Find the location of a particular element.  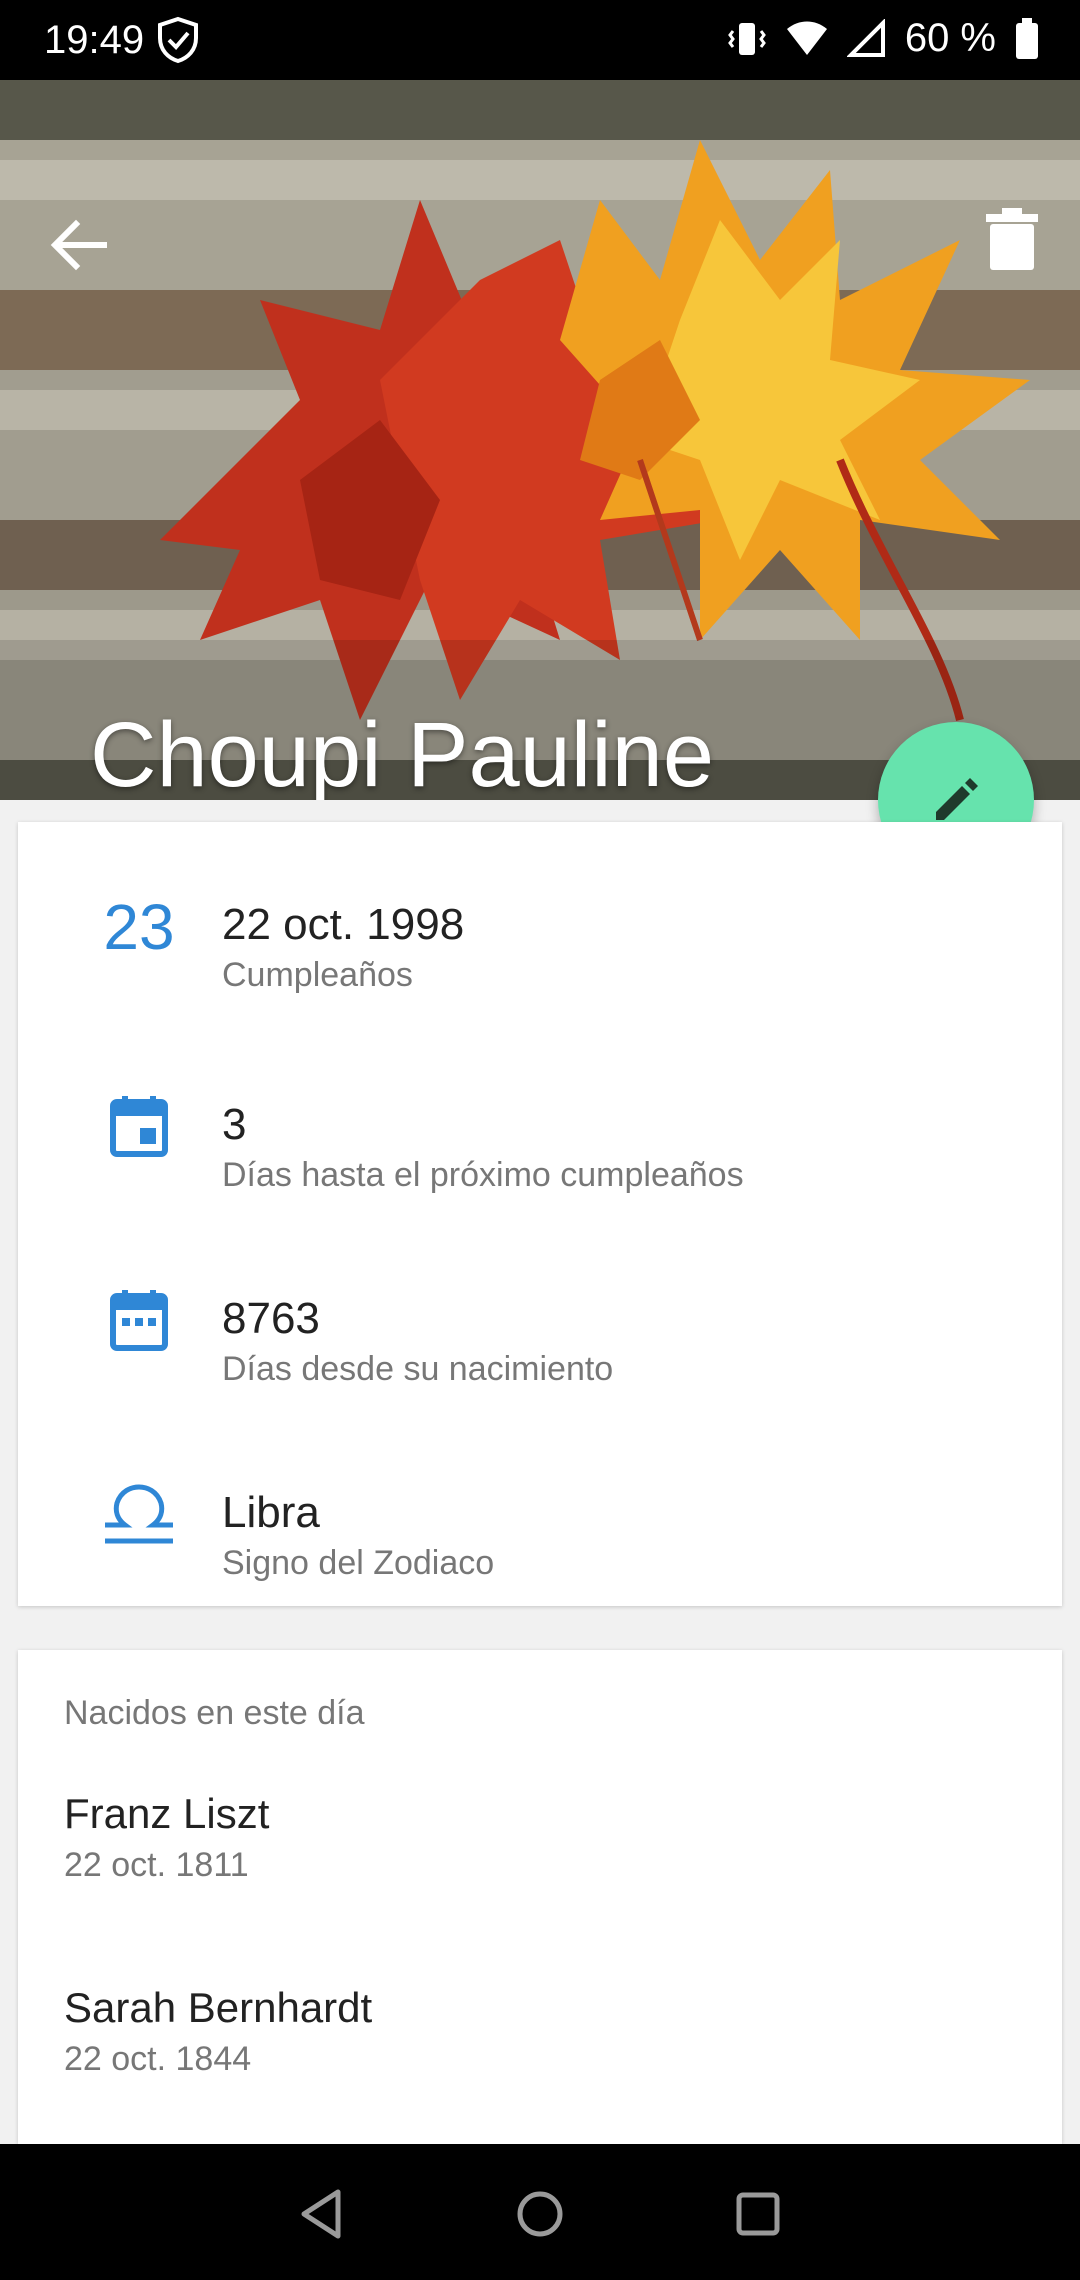

navigation-bar is located at coordinates (540, 2212).